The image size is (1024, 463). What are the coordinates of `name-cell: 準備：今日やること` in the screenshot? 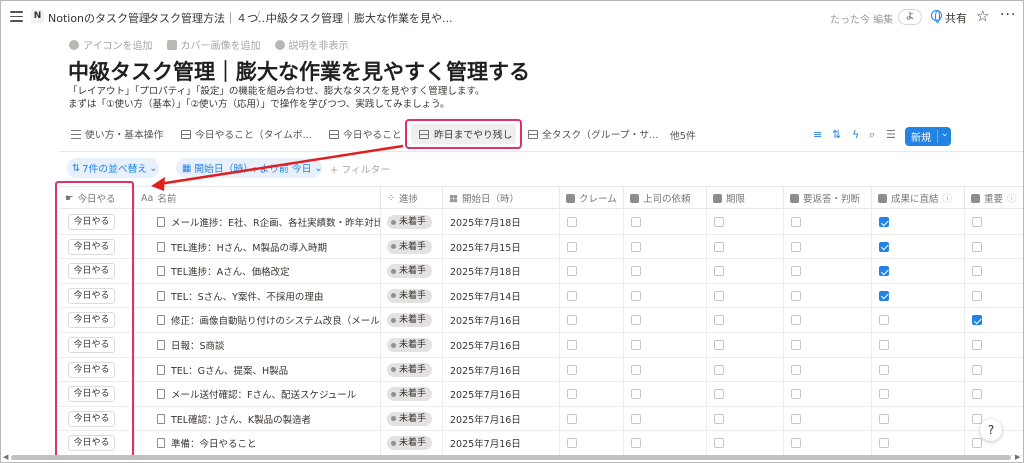 It's located at (258, 443).